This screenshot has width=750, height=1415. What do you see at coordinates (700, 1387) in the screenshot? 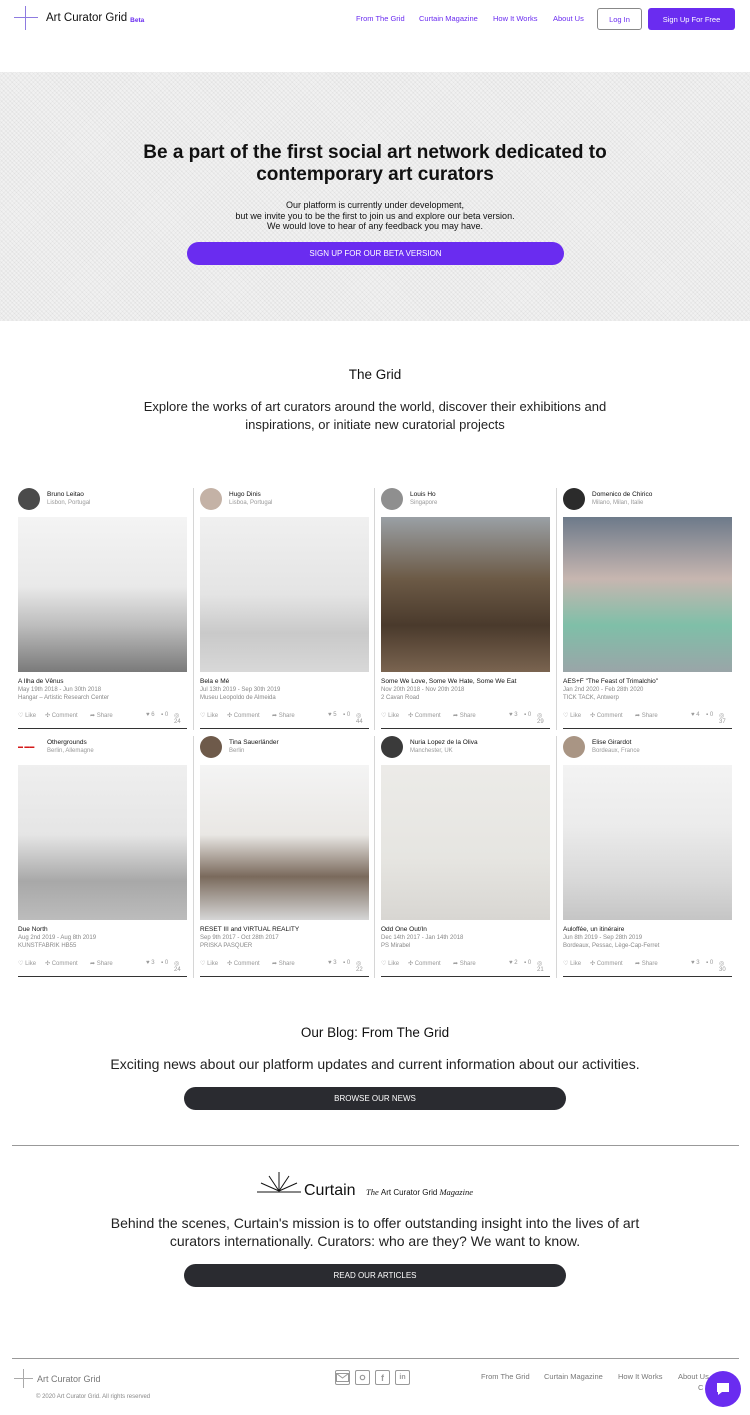
I see `footer-nav-extra: C` at bounding box center [700, 1387].